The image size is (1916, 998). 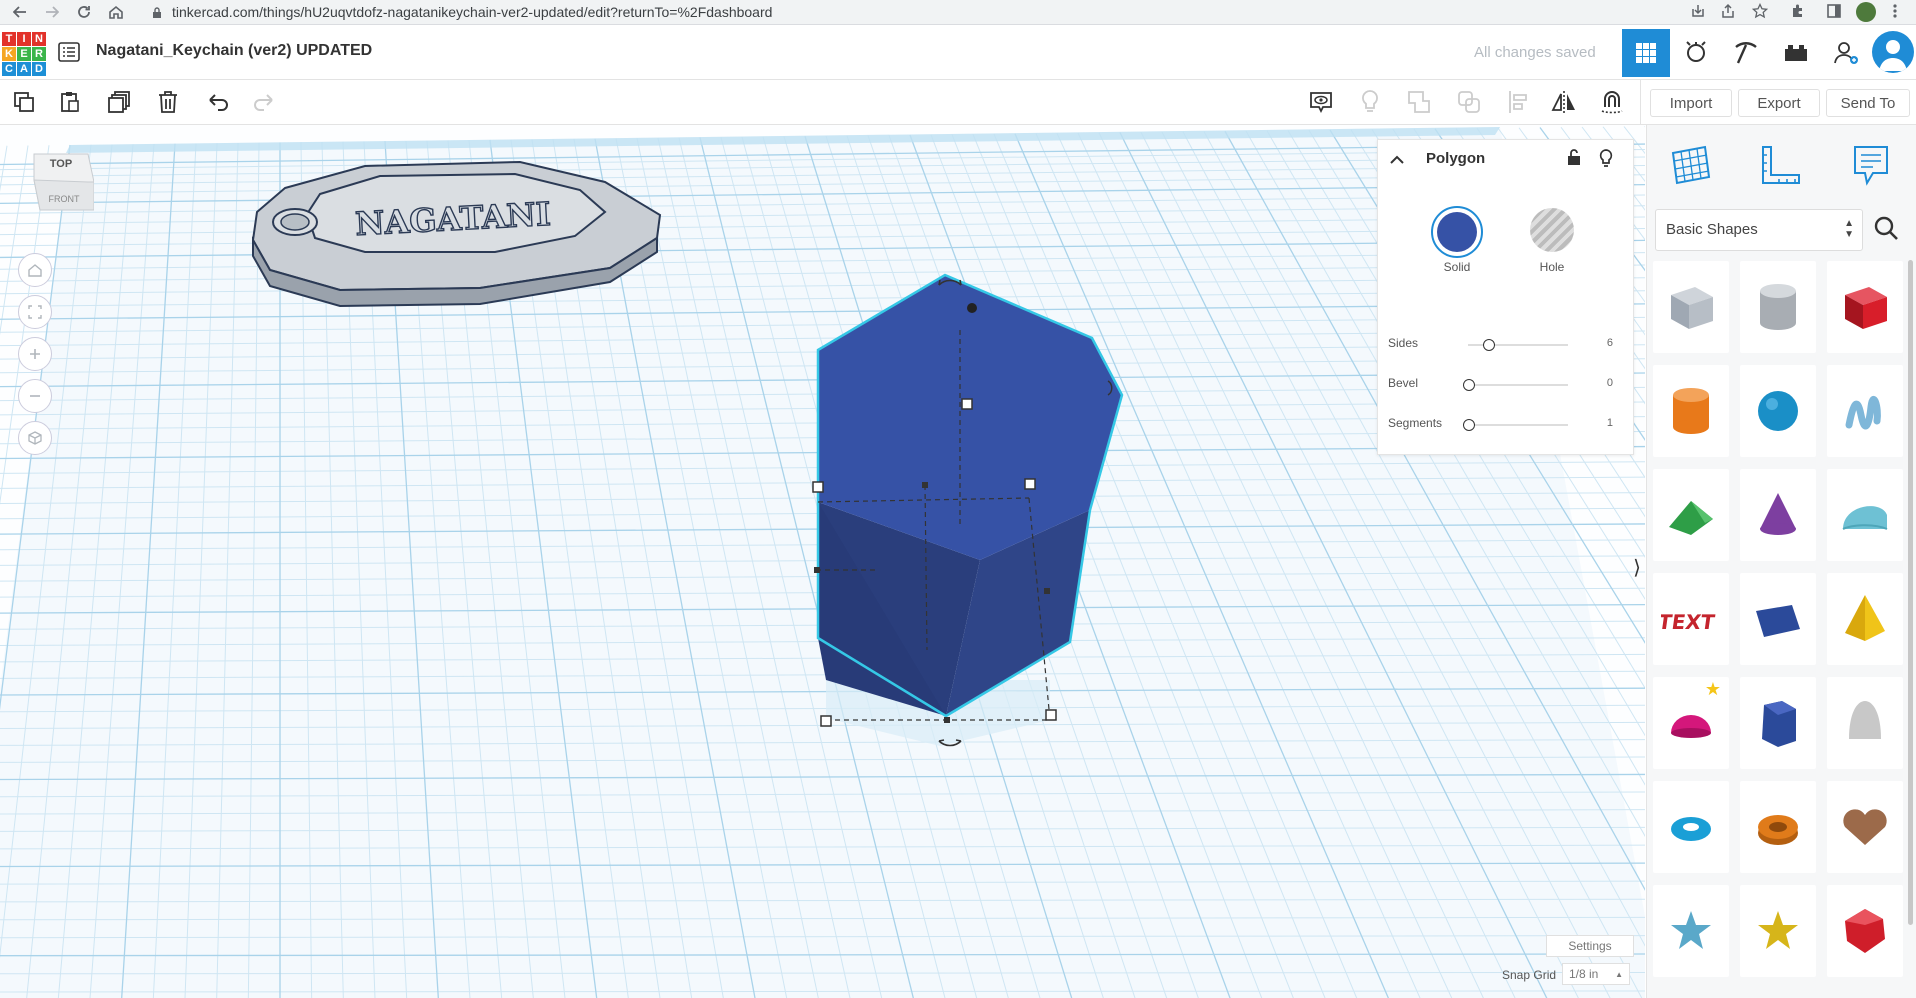 I want to click on logo-letter: N, so click(x=39, y=39).